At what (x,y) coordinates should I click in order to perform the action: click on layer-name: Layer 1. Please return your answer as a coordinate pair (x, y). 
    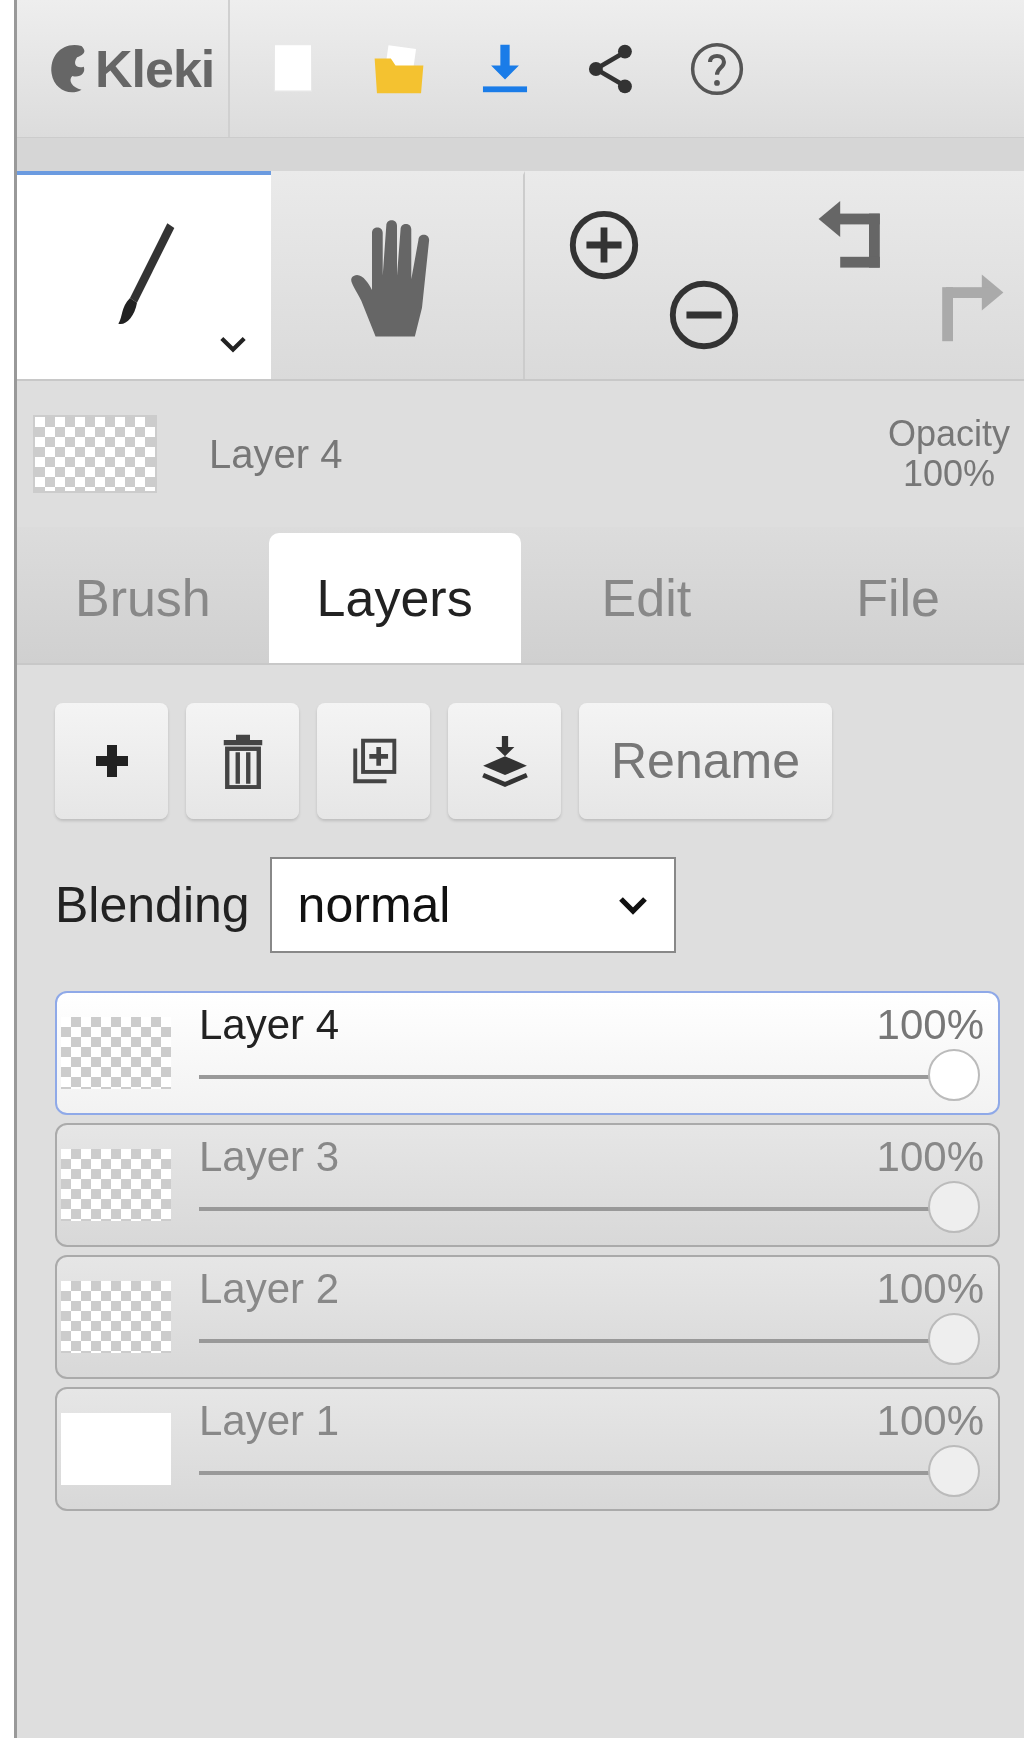
    Looking at the image, I should click on (269, 1421).